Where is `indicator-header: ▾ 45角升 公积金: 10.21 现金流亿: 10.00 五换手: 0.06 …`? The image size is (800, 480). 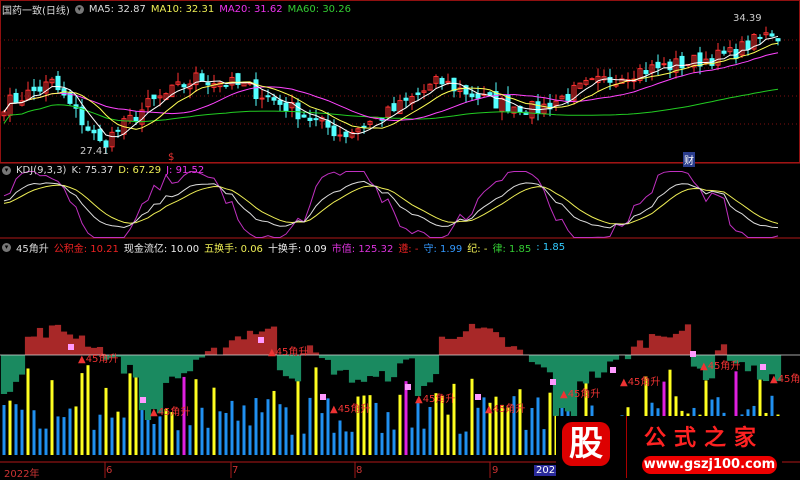 indicator-header: ▾ 45角升 公积金: 10.21 现金流亿: 10.00 五换手: 0.06 … is located at coordinates (283, 247).